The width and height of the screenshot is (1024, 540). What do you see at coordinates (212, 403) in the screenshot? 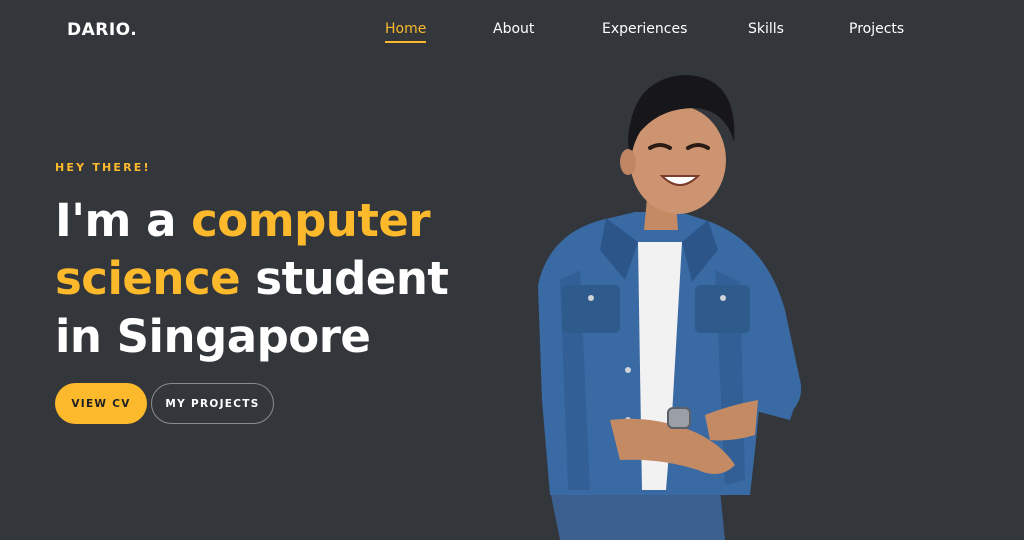
I see `my-projects-button: MY PROJECTS` at bounding box center [212, 403].